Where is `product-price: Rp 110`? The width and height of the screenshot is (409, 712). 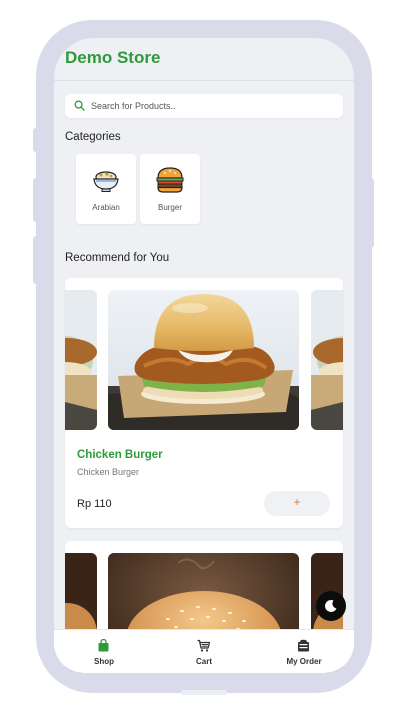 product-price: Rp 110 is located at coordinates (94, 504).